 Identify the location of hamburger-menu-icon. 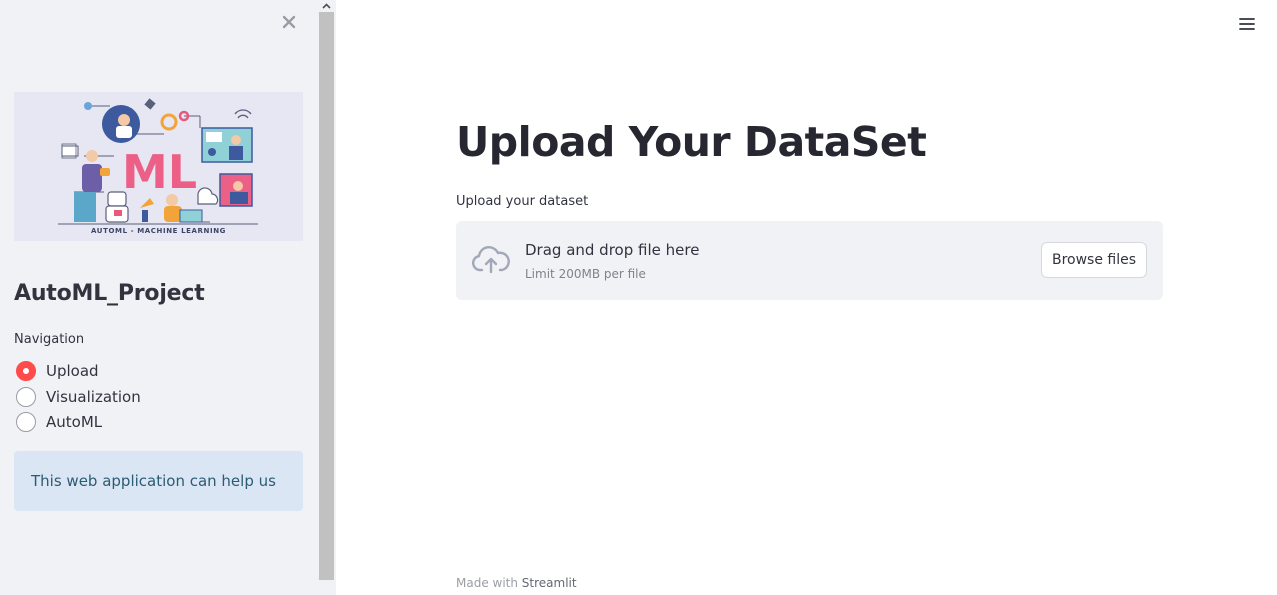
(1247, 24).